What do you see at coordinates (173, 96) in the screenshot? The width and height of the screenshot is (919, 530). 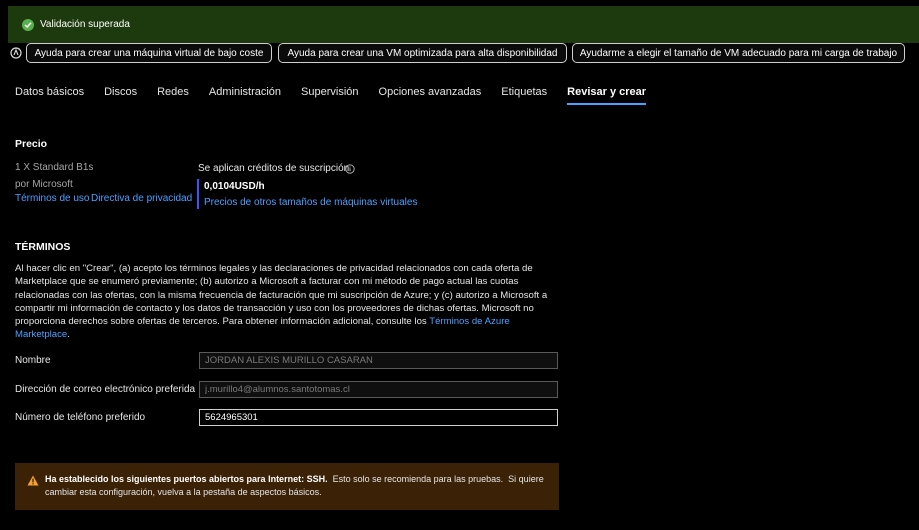 I see `tab-redes: Redes` at bounding box center [173, 96].